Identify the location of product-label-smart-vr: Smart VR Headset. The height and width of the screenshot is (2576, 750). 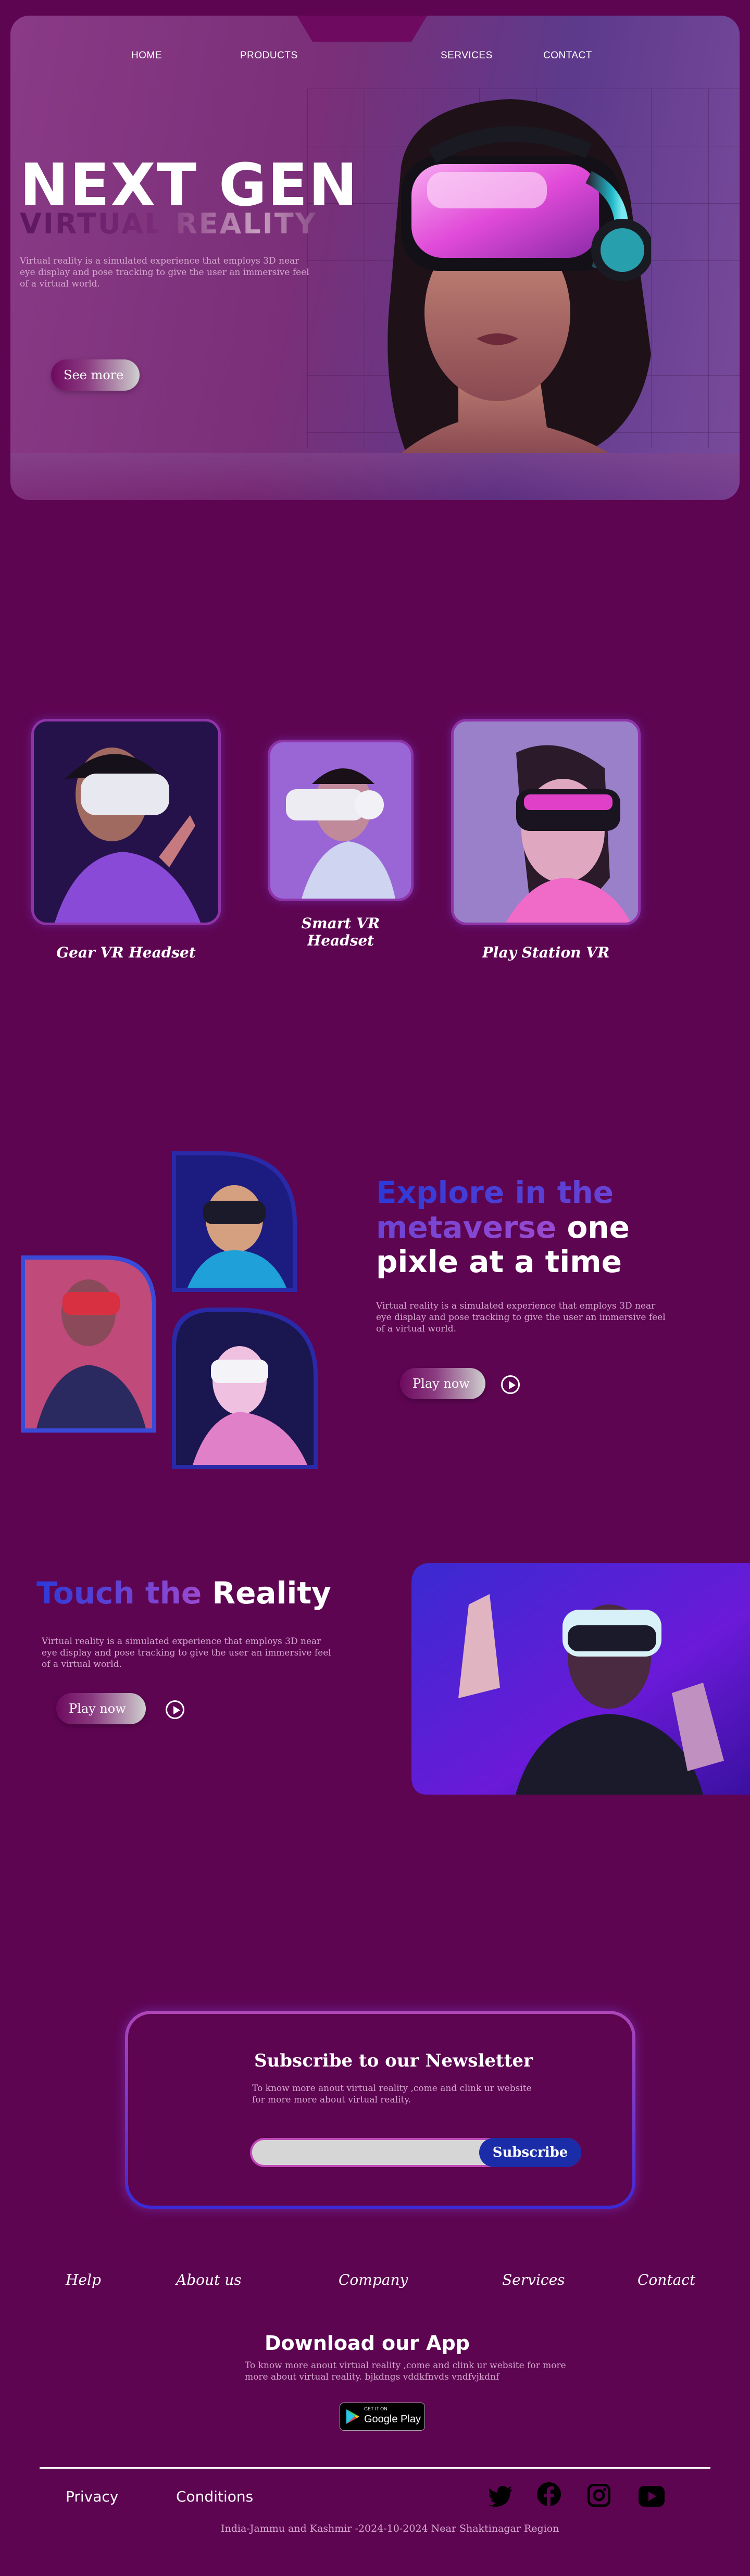
(340, 932).